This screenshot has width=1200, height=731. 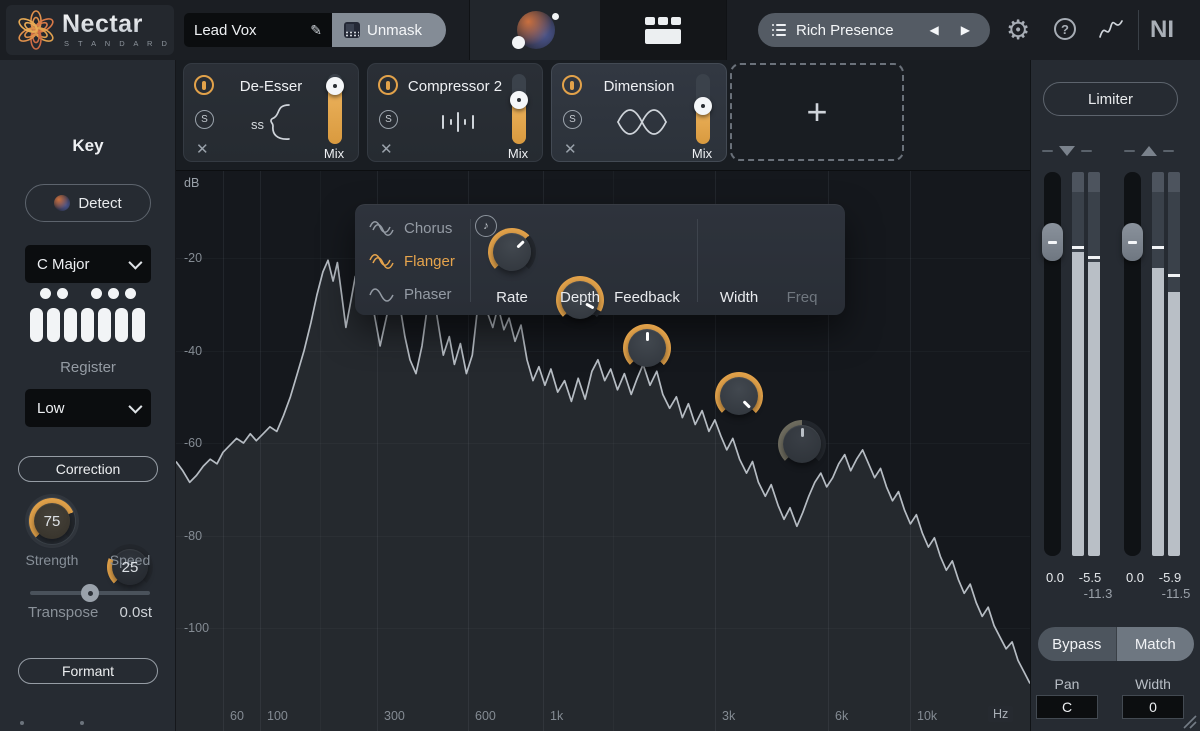 I want to click on bypass-button: Bypass, so click(x=1077, y=644).